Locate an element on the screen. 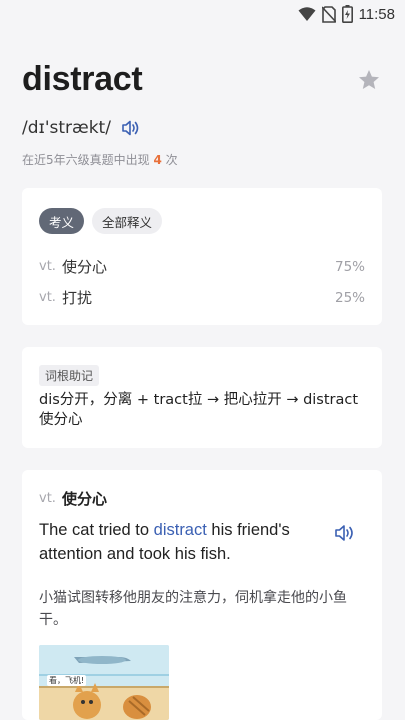 This screenshot has height=720, width=405. illustration-caption: 看，飞机! is located at coordinates (67, 680).